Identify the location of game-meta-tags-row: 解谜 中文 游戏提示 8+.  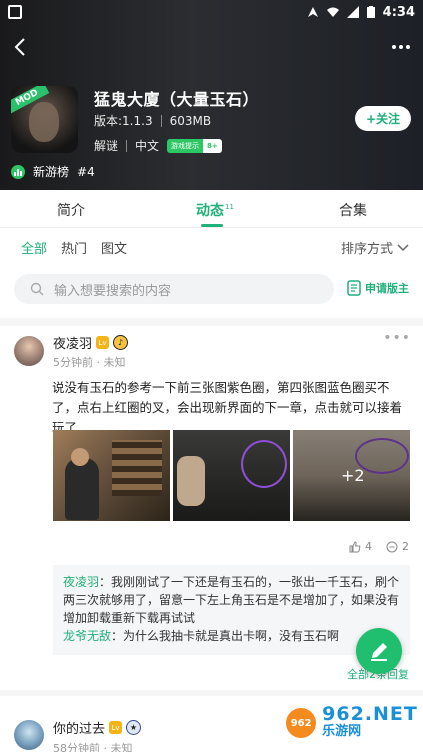
(158, 145).